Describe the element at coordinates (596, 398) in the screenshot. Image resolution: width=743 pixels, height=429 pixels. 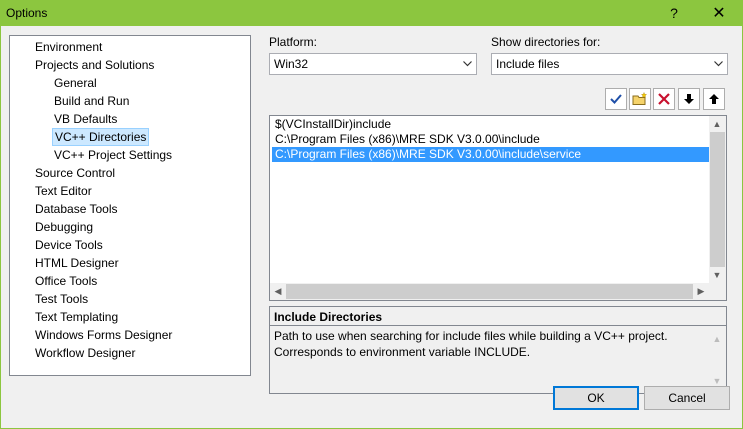
I see `ok-button: OK` at that location.